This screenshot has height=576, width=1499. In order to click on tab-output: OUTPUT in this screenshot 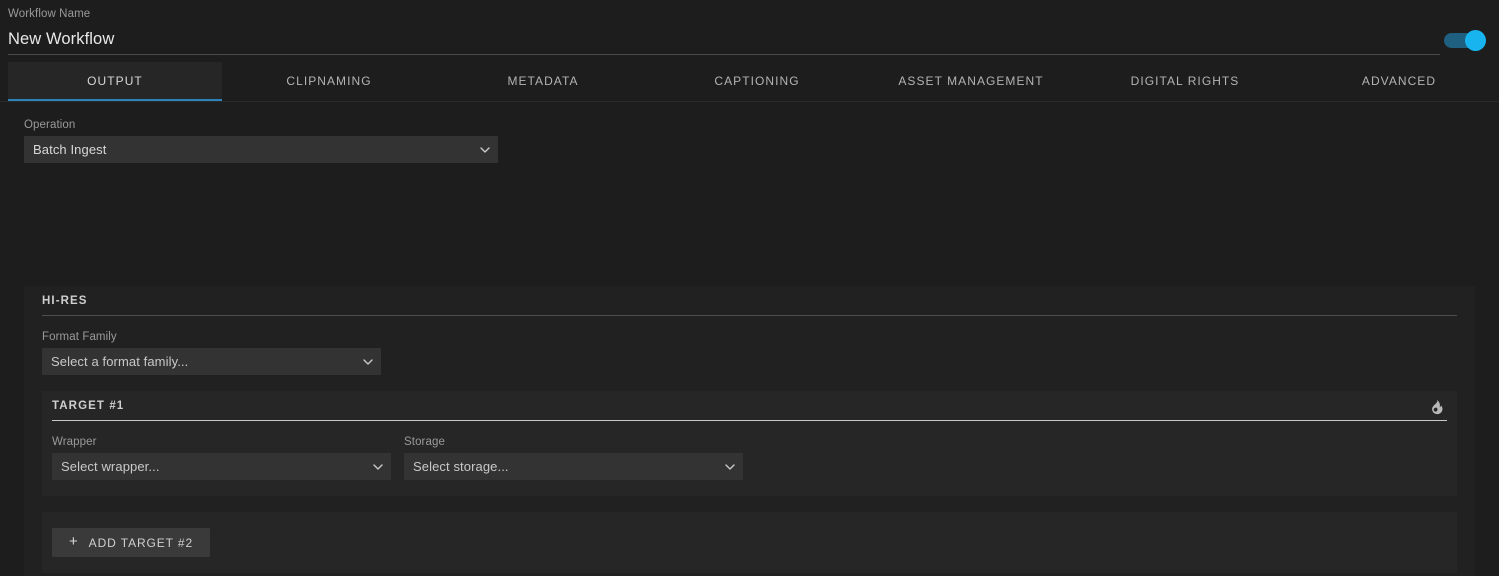, I will do `click(115, 82)`.